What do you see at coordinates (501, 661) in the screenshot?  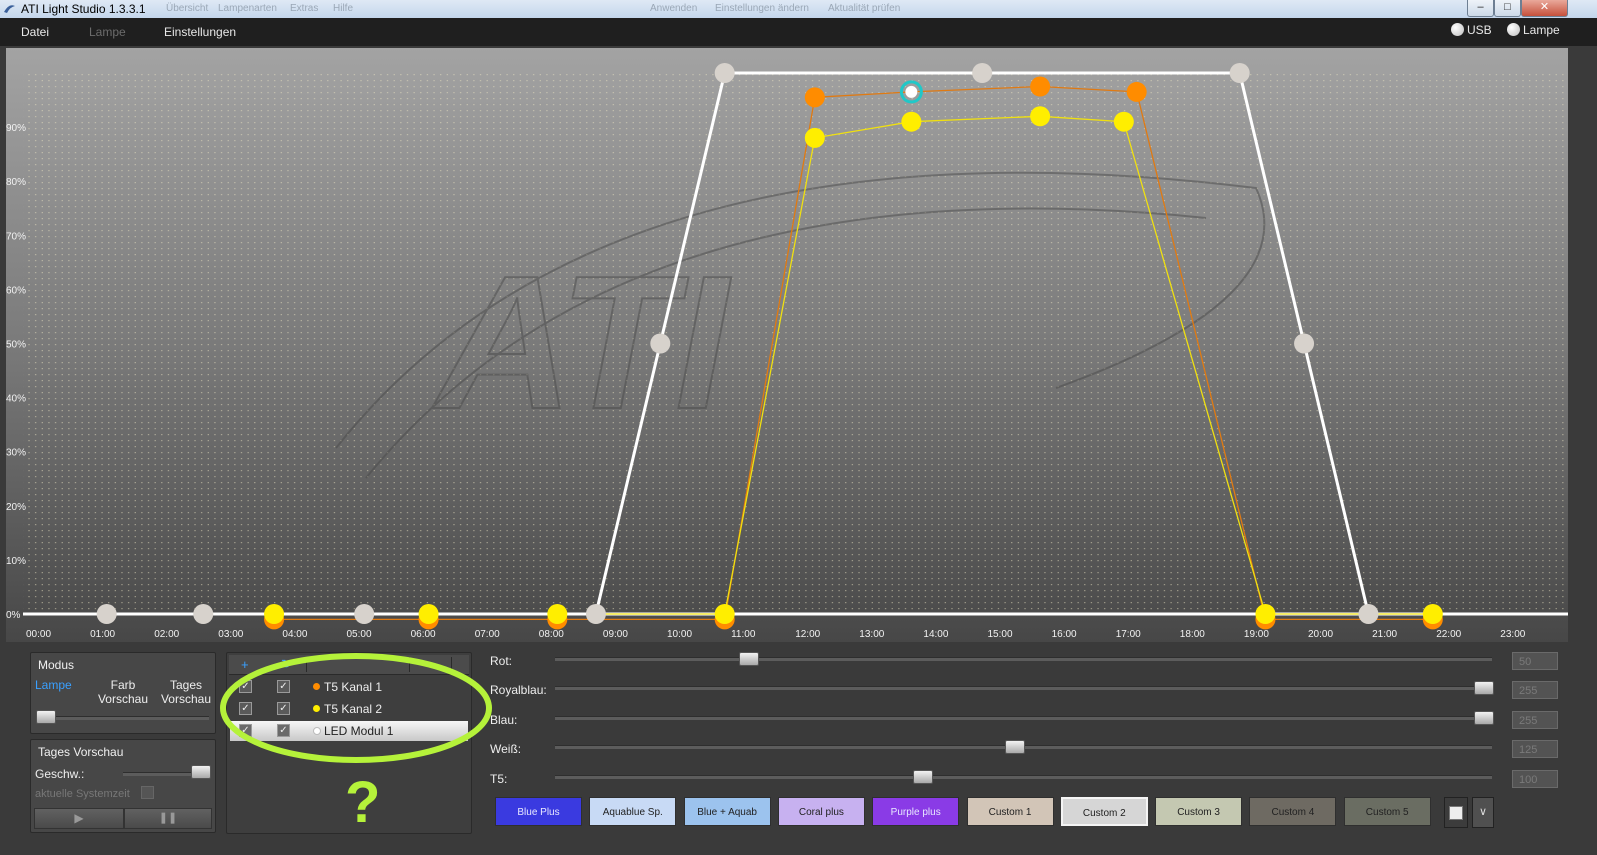 I see `color-slider-label: Rot:` at bounding box center [501, 661].